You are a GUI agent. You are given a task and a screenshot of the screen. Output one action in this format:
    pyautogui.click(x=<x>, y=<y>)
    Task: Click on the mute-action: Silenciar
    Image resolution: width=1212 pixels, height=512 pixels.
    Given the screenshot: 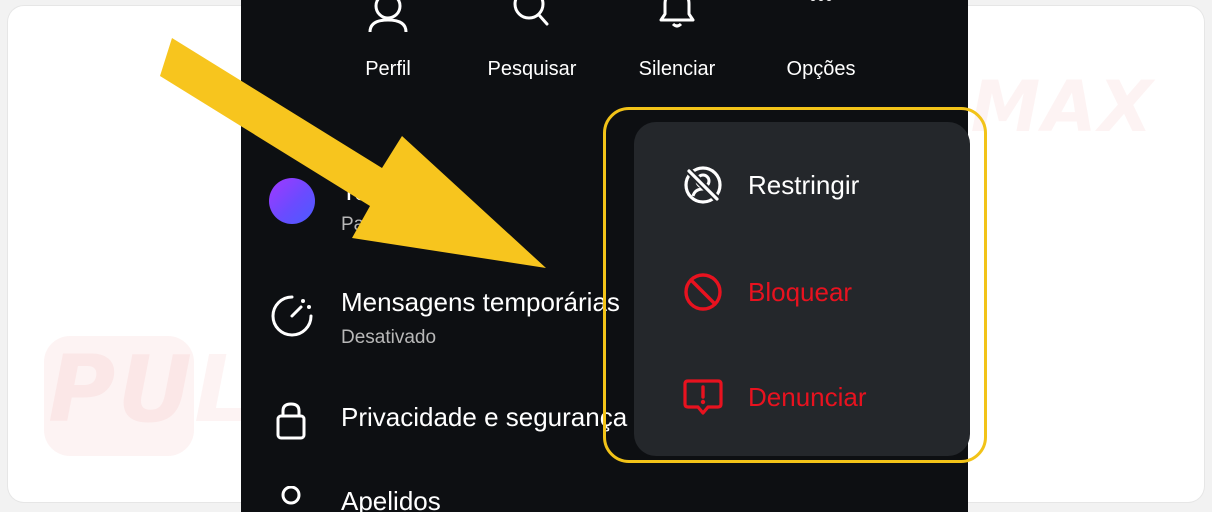 What is the action you would take?
    pyautogui.click(x=677, y=40)
    